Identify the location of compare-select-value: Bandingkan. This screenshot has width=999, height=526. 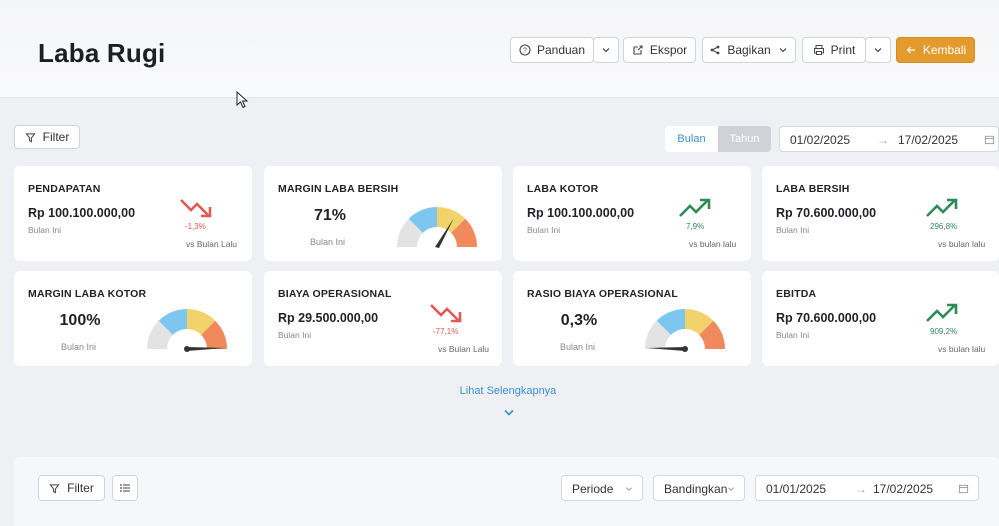
(696, 489).